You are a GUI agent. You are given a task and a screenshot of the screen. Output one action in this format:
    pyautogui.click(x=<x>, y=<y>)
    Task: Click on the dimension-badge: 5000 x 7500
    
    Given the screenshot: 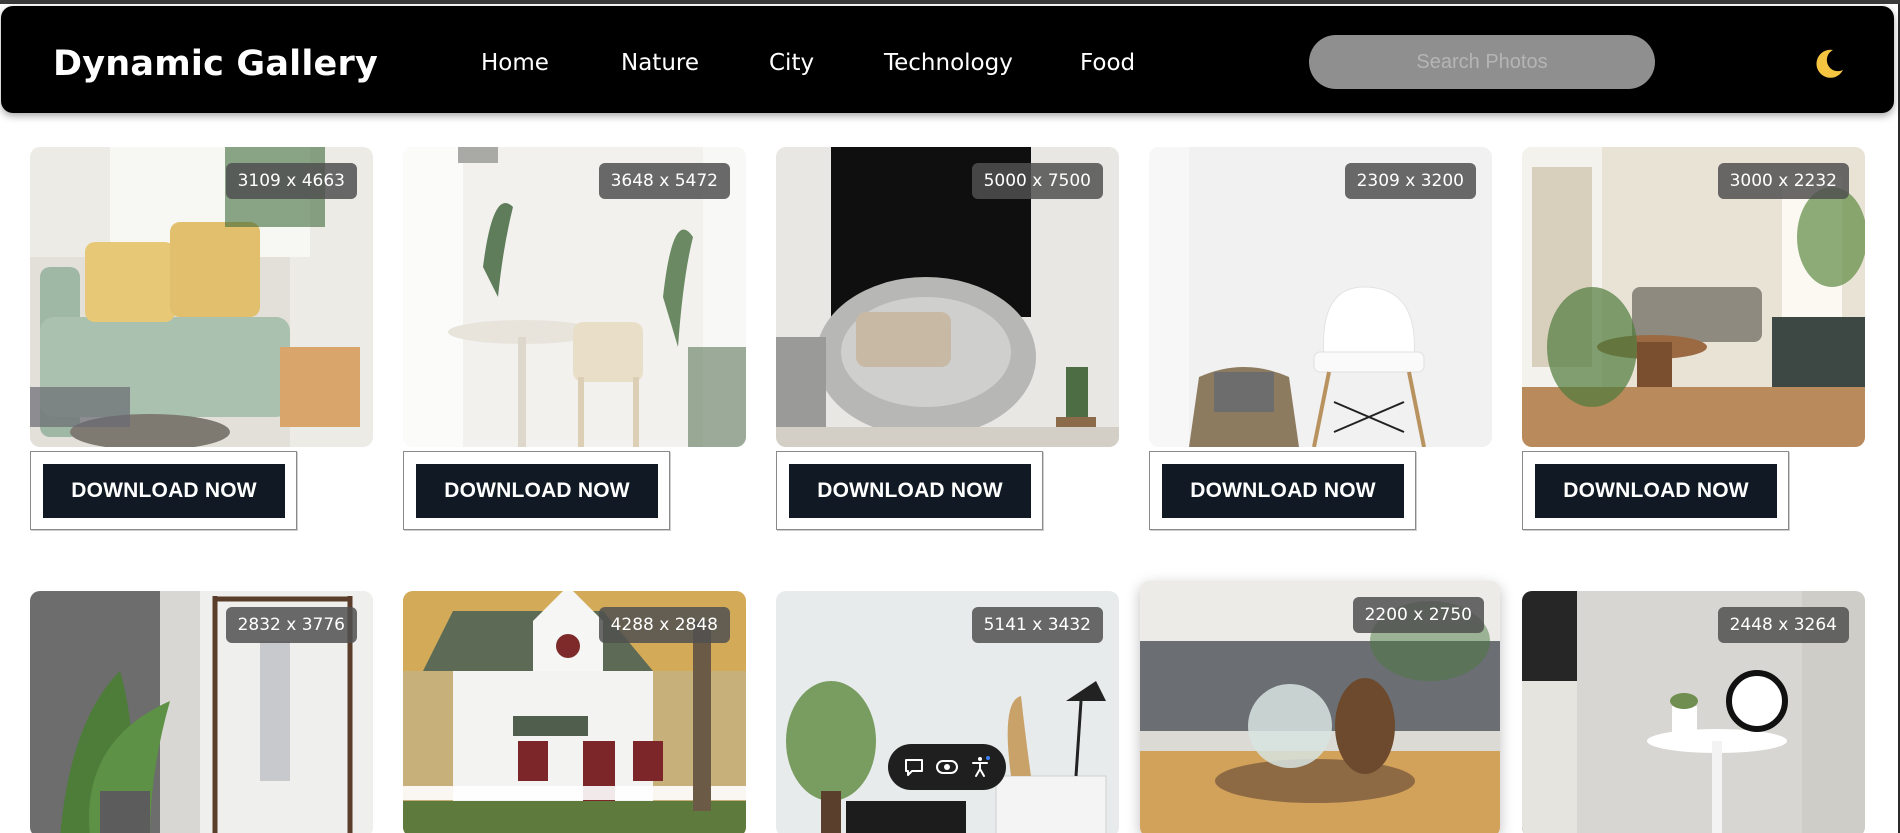 What is the action you would take?
    pyautogui.click(x=1037, y=181)
    